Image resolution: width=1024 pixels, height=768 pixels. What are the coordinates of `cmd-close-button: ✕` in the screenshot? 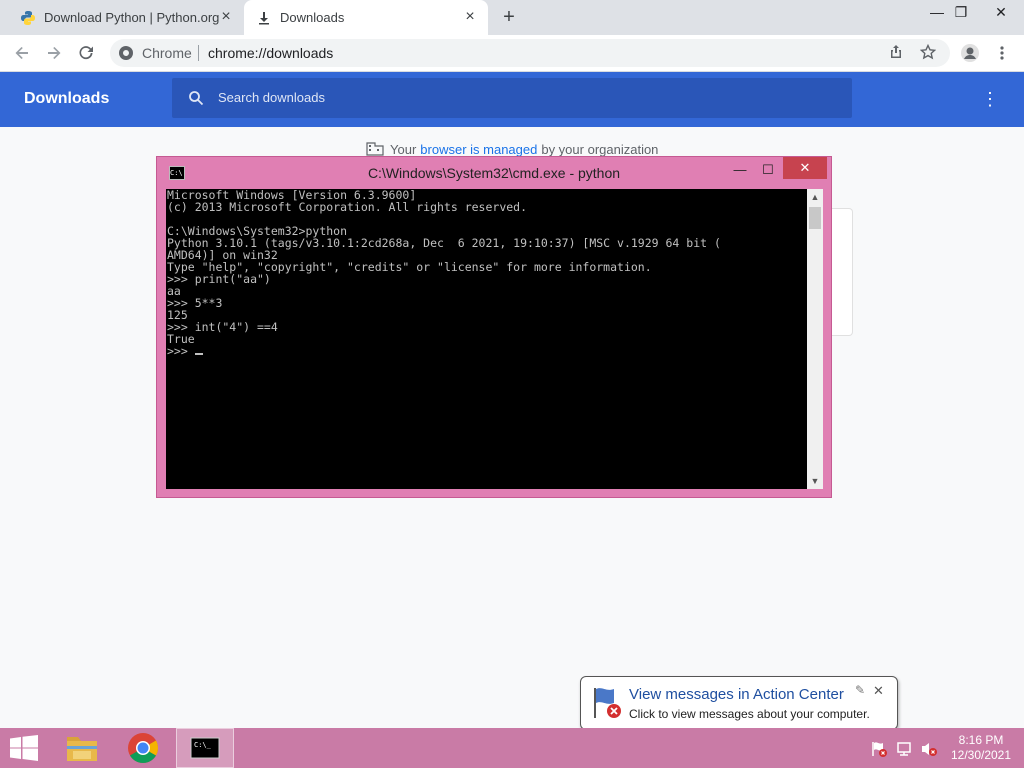 It's located at (805, 168).